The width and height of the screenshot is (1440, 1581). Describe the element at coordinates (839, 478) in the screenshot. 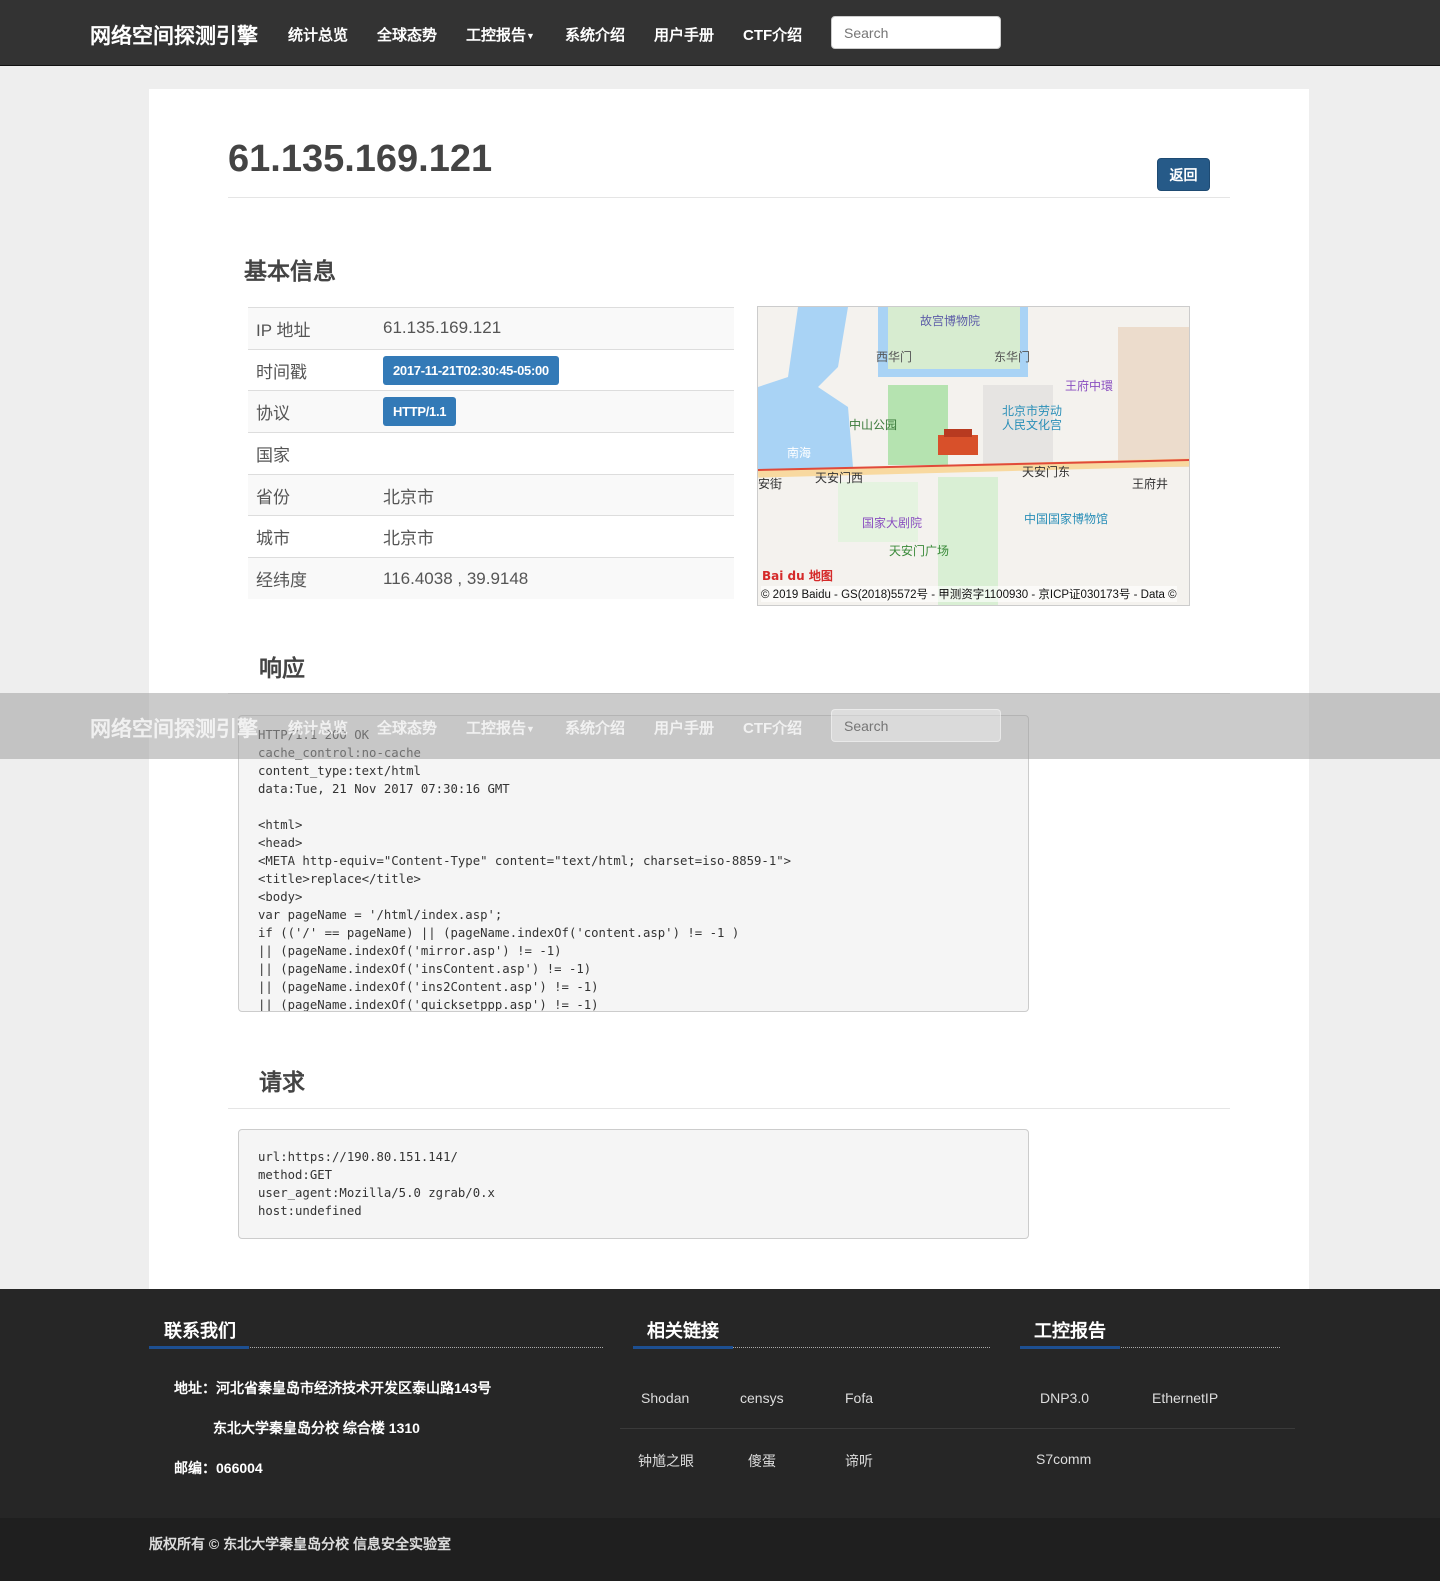

I see `map-label: 天安门西` at that location.